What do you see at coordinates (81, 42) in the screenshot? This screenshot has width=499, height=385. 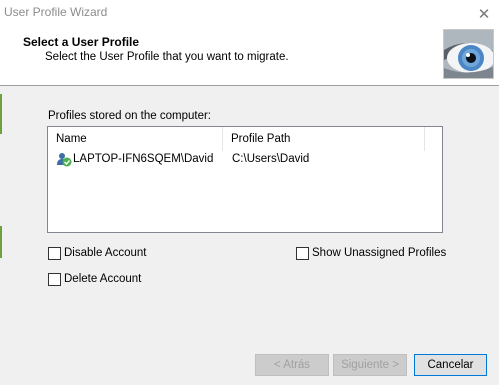 I see `page-title: Select a User Profile` at bounding box center [81, 42].